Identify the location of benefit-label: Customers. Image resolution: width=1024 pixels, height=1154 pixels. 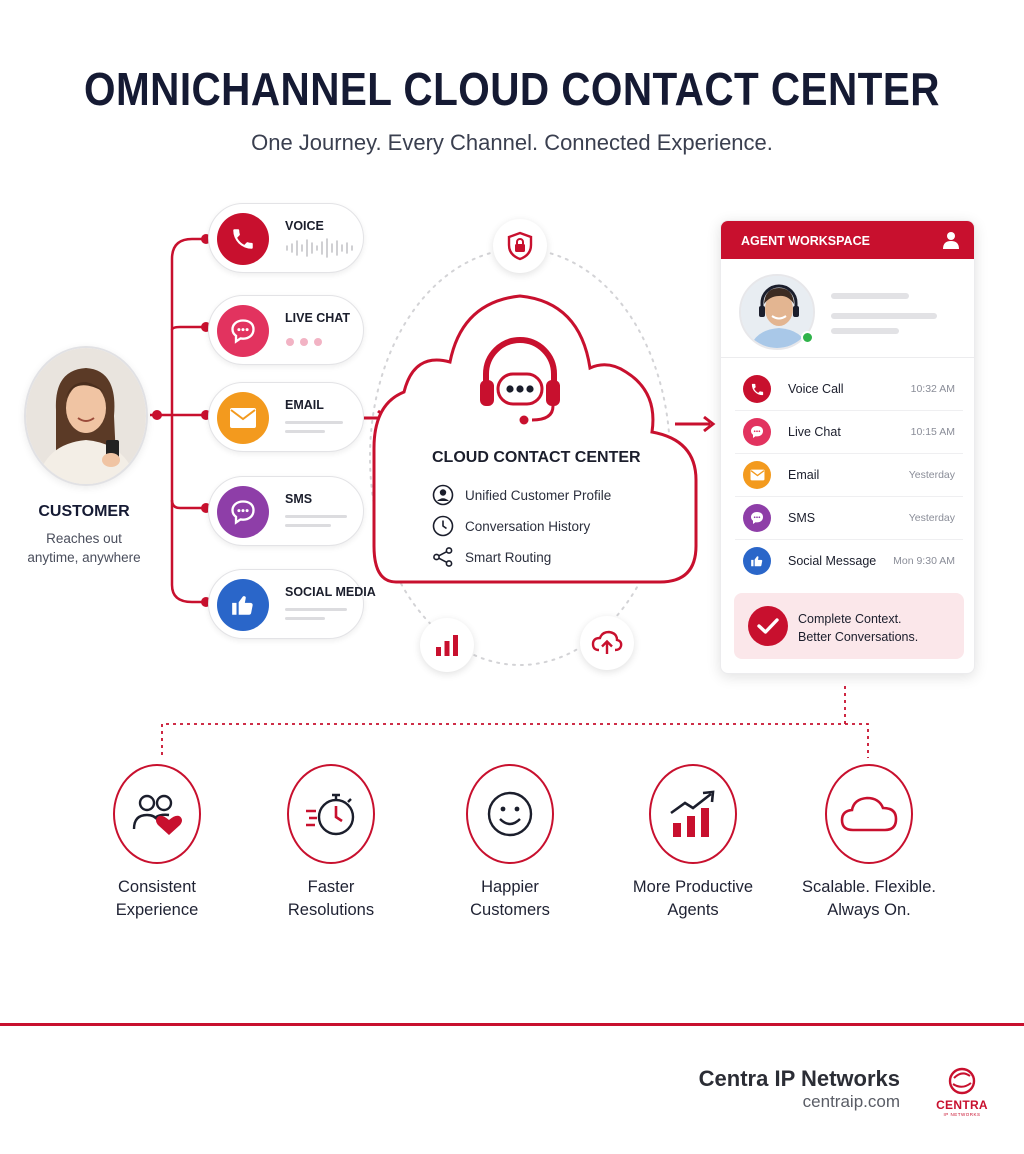
(510, 910).